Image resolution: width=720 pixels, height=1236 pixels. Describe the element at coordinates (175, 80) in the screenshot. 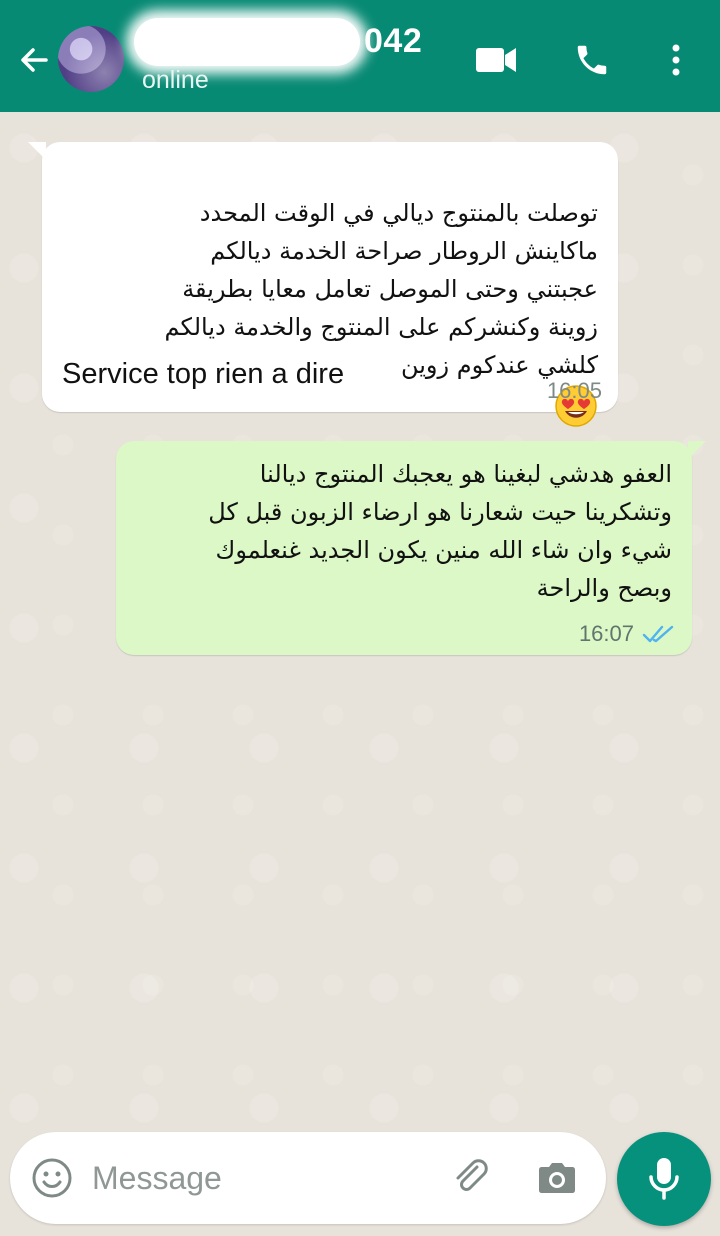

I see `contact-status: online` at that location.